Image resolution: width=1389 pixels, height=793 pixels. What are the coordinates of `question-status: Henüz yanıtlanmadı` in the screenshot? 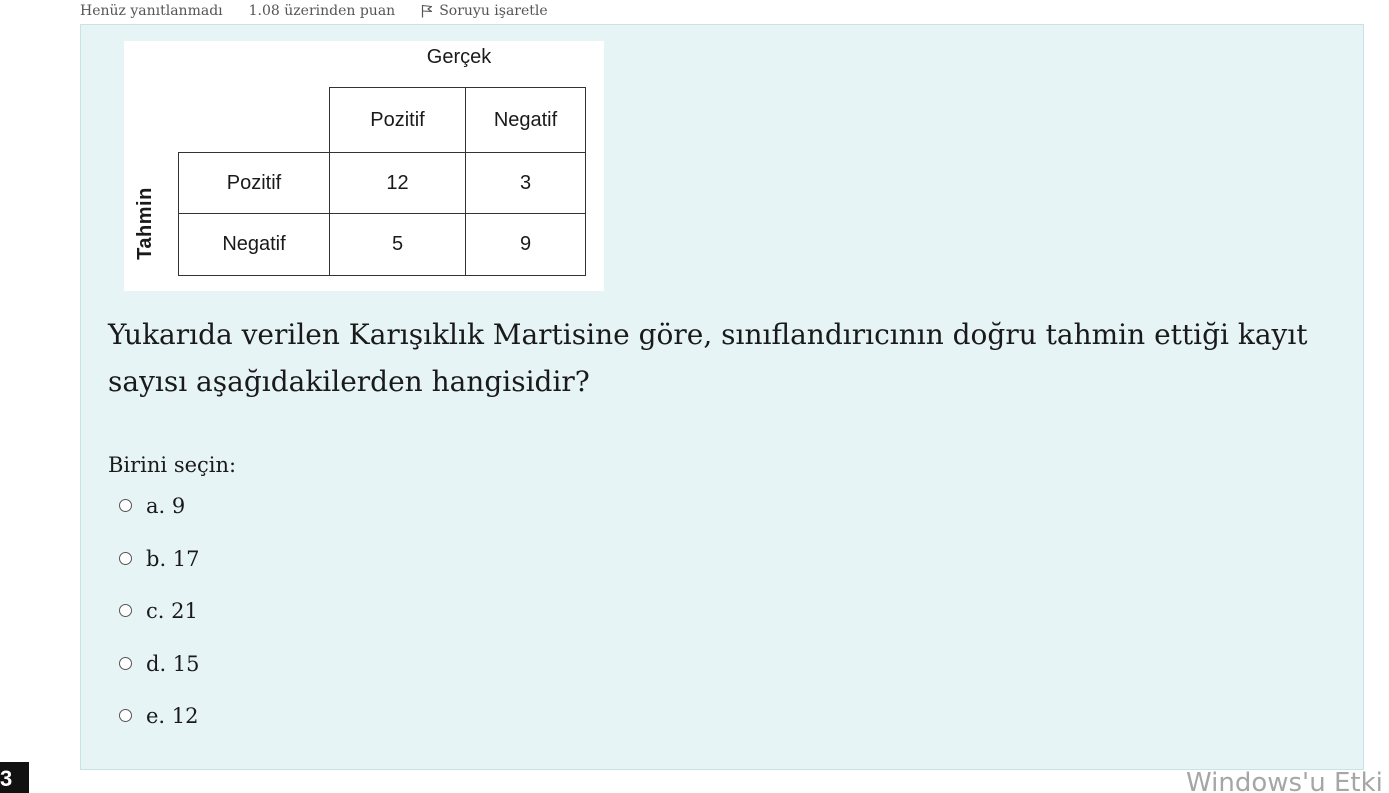 It's located at (151, 11).